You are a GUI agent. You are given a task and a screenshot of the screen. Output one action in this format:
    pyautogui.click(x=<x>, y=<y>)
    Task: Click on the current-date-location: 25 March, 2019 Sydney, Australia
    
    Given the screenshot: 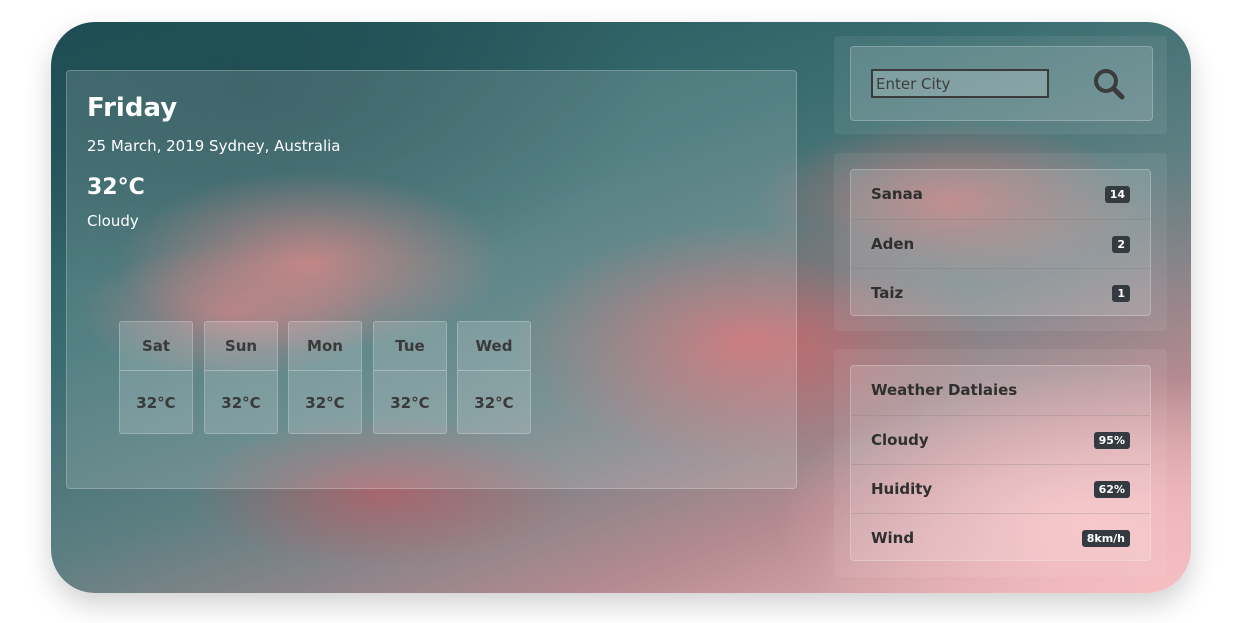 What is the action you would take?
    pyautogui.click(x=214, y=146)
    